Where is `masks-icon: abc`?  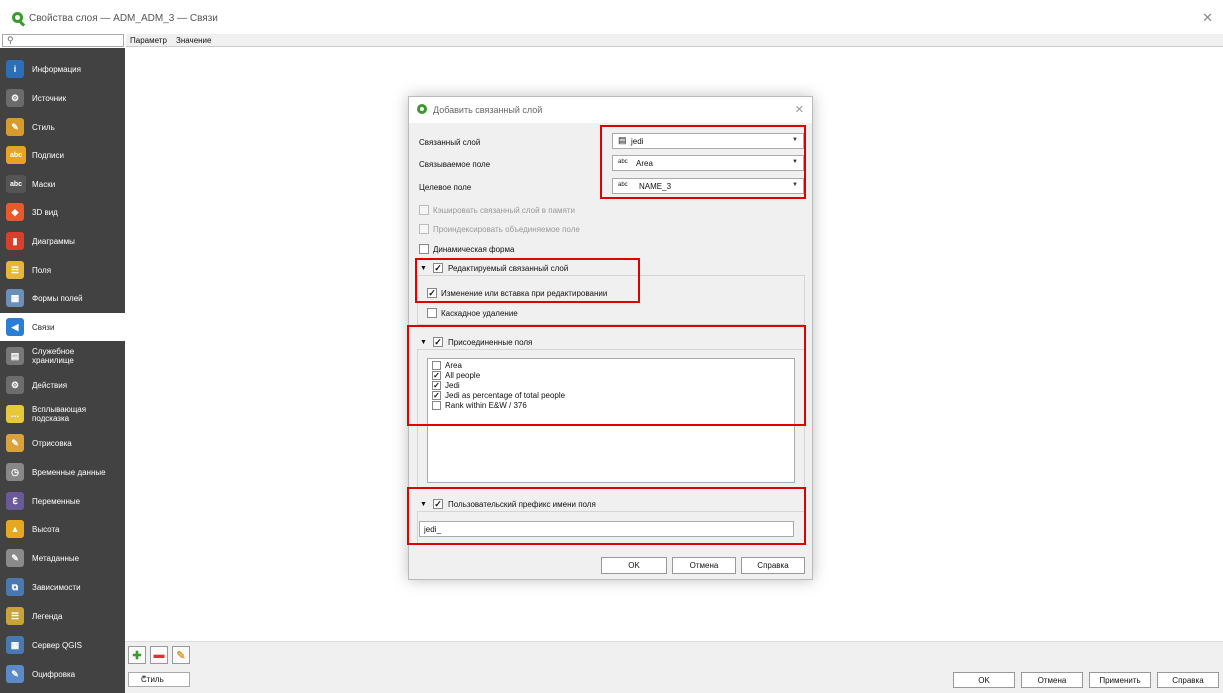 masks-icon: abc is located at coordinates (16, 184).